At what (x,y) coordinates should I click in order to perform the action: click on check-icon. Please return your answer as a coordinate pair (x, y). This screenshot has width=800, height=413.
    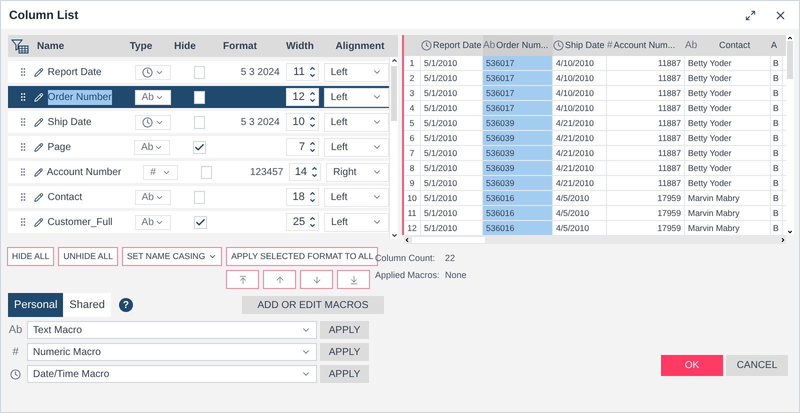
    Looking at the image, I should click on (200, 222).